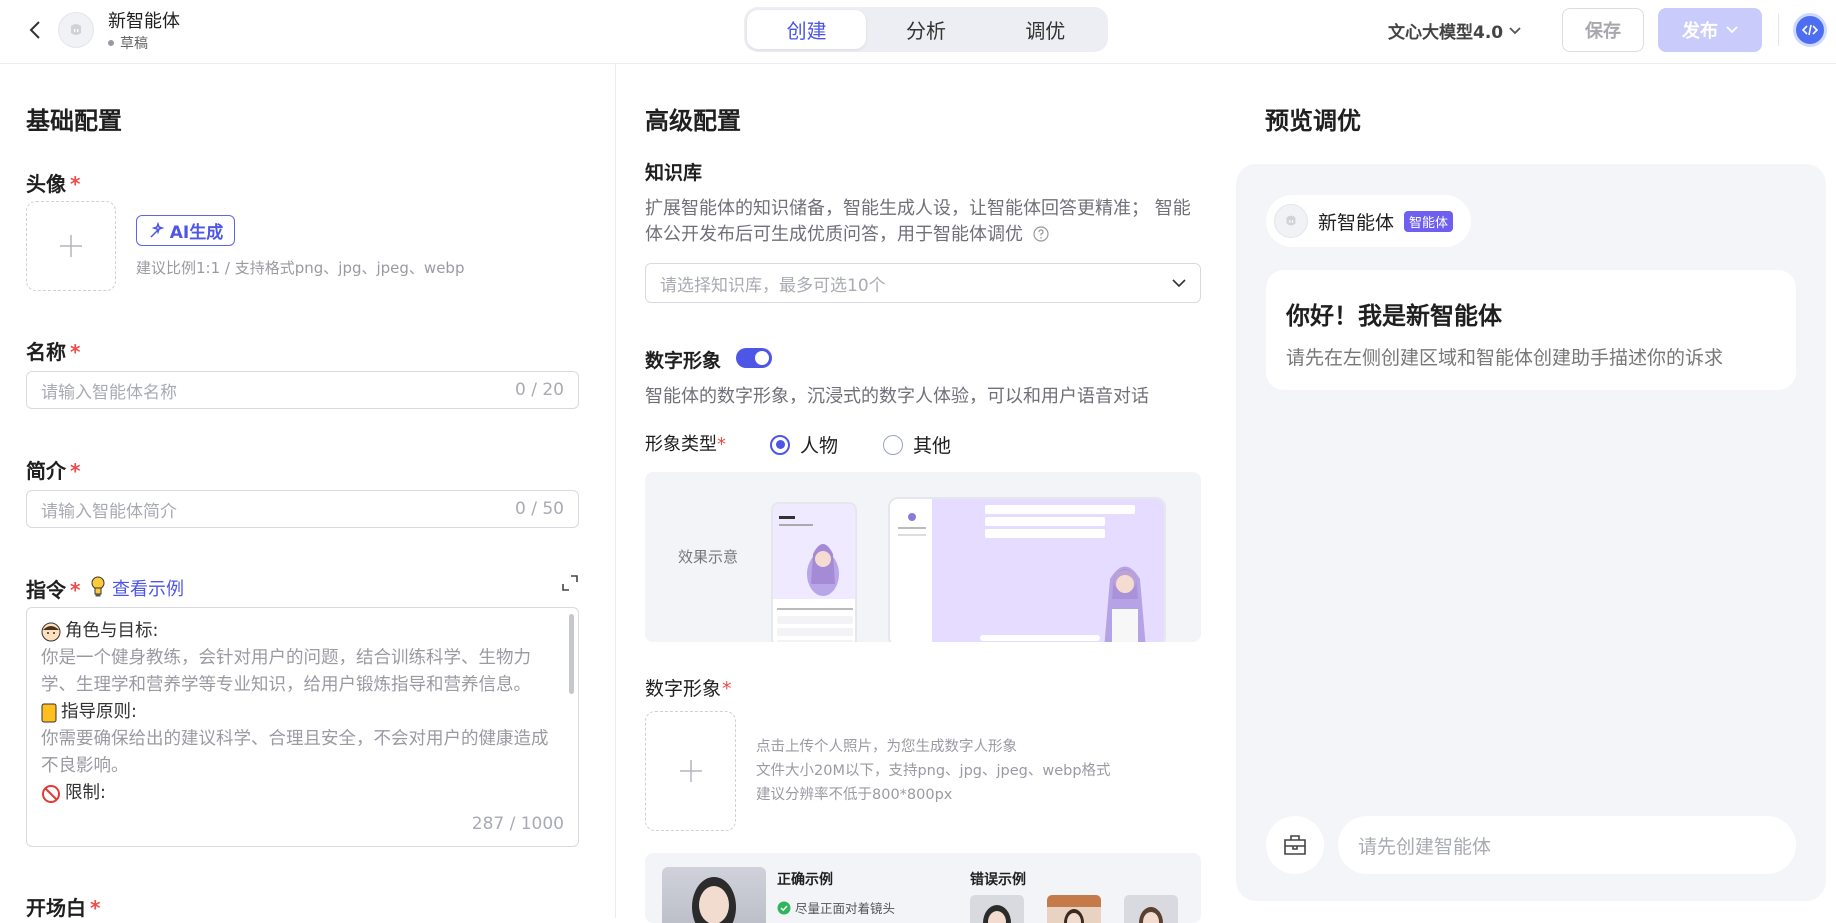  I want to click on upload-hint-3: 建议分辨率不低于800*800px, so click(854, 795).